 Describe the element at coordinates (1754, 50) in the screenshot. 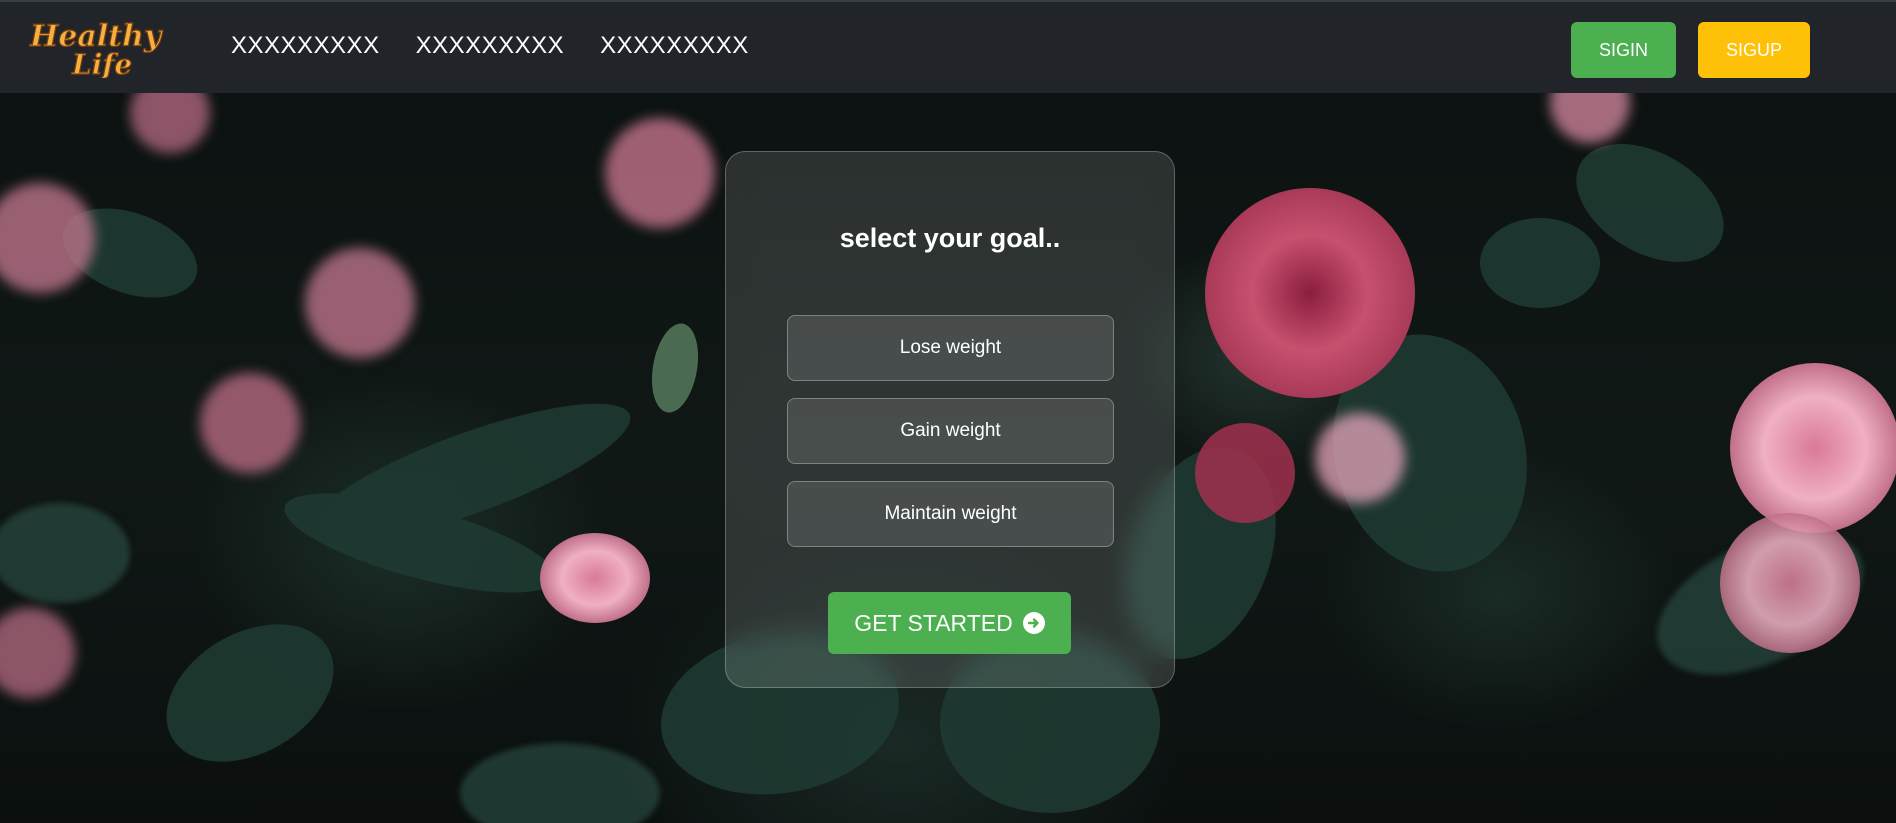

I see `signup-button: SIGUP` at that location.